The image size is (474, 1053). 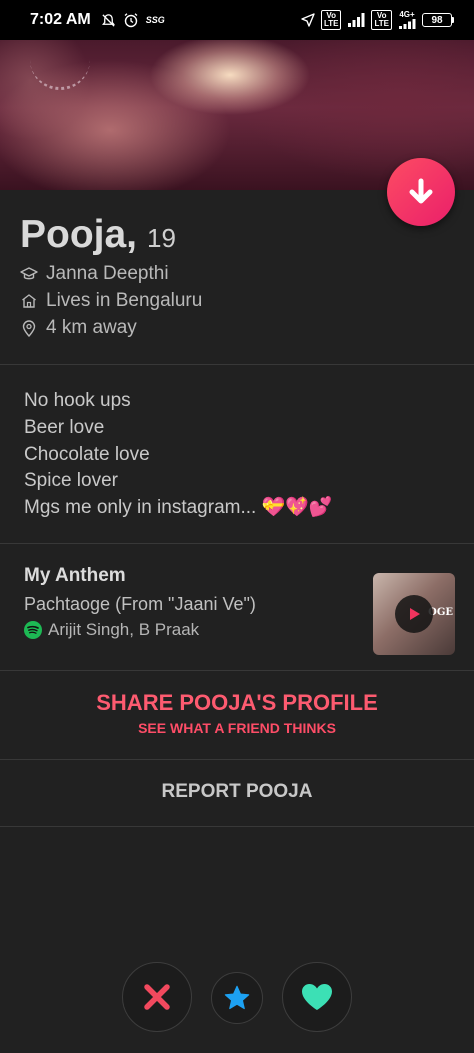 I want to click on graduation-cap-icon, so click(x=29, y=274).